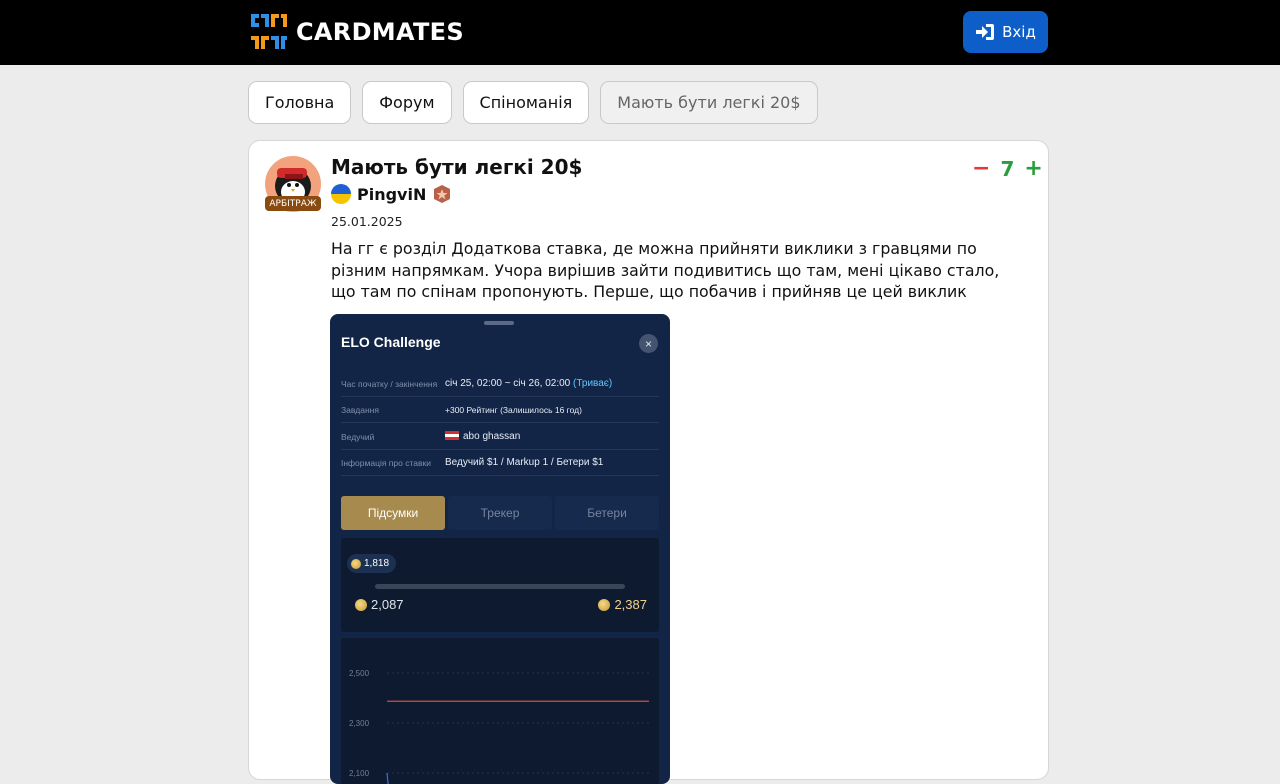 Image resolution: width=1280 pixels, height=784 pixels. I want to click on y-tick-label: 2,500, so click(359, 673).